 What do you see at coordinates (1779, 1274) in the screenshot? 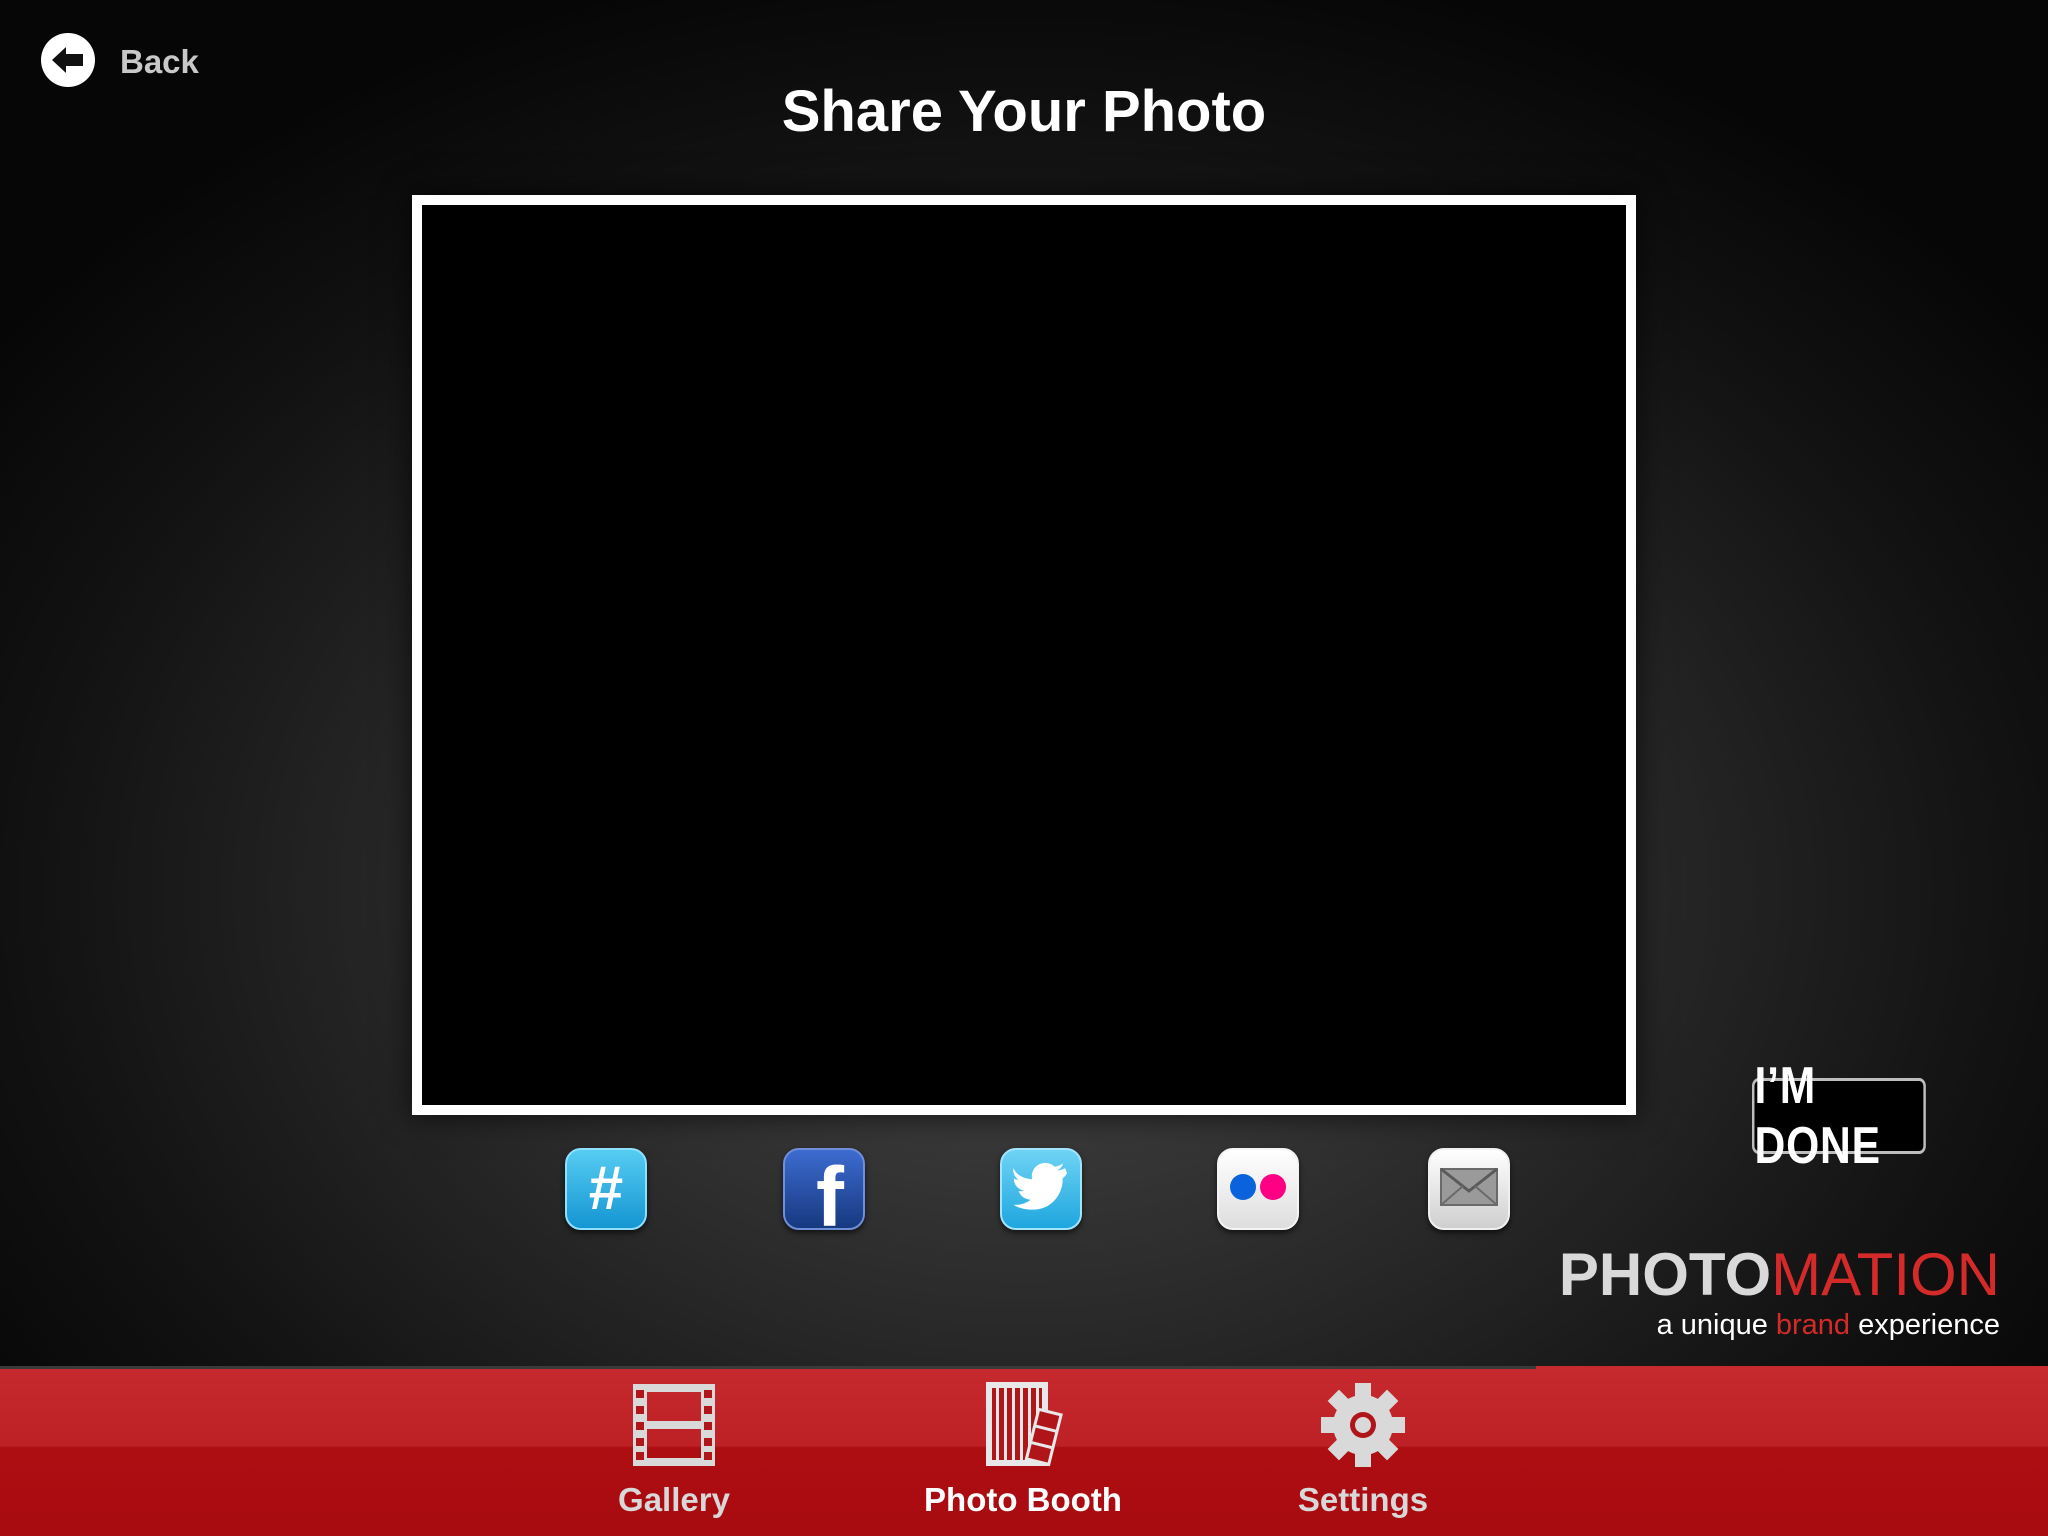
I see `brand-name: PHOTOMATION` at bounding box center [1779, 1274].